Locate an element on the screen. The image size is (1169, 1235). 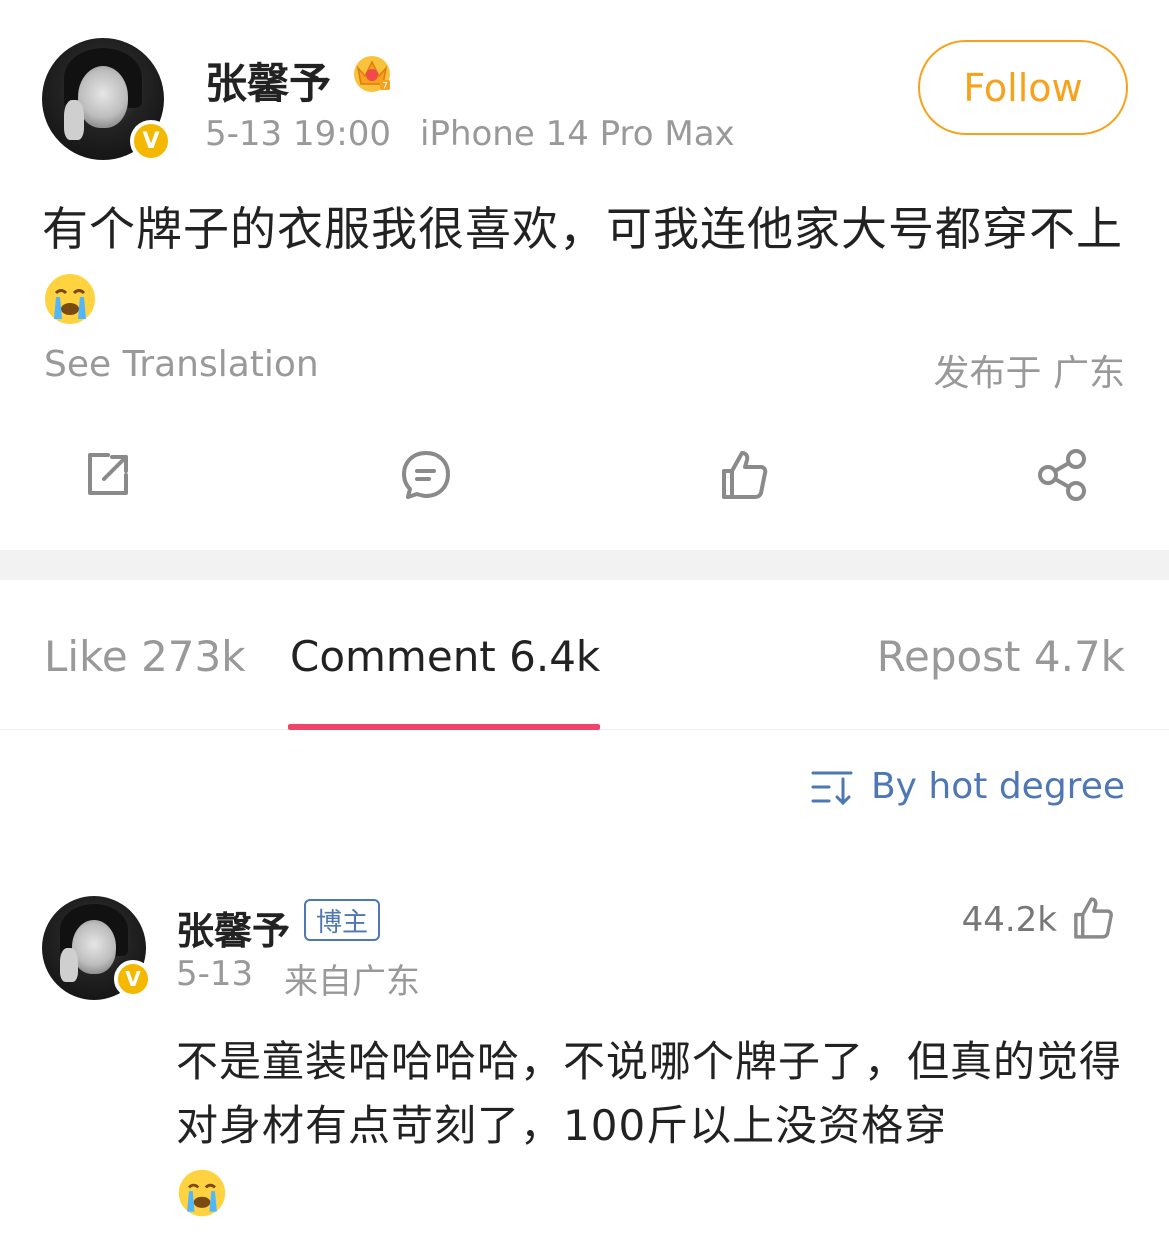
section-divider is located at coordinates (584, 565).